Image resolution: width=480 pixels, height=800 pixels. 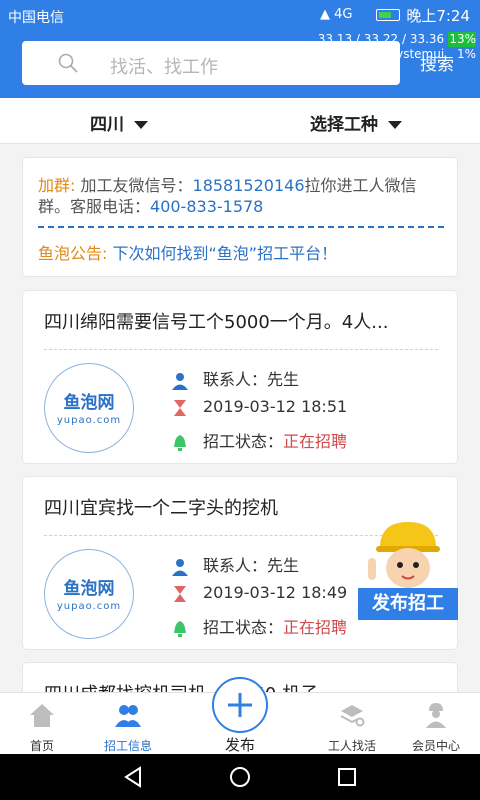 I want to click on announcement: 鱼泡公告: 下次如何找到“鱼泡”招工平台！, so click(x=187, y=252).